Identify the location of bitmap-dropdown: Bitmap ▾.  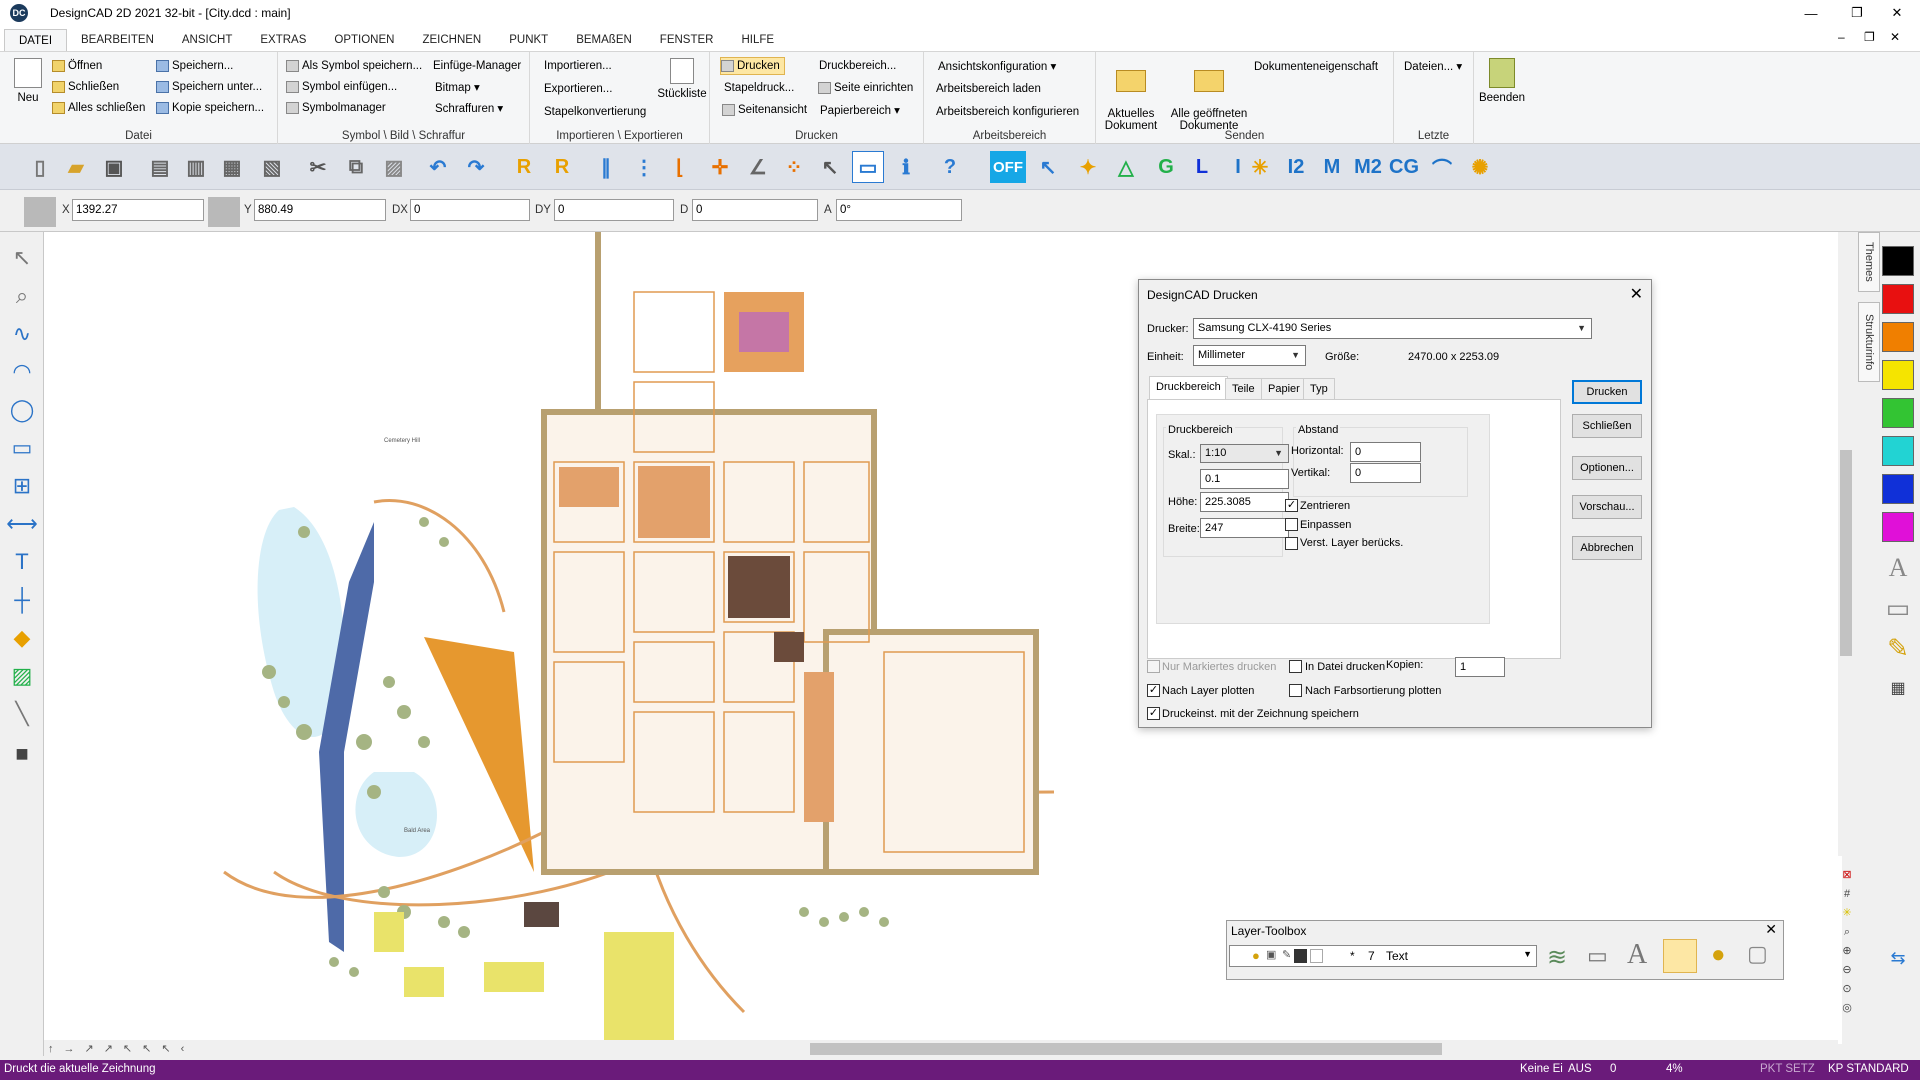
(457, 87).